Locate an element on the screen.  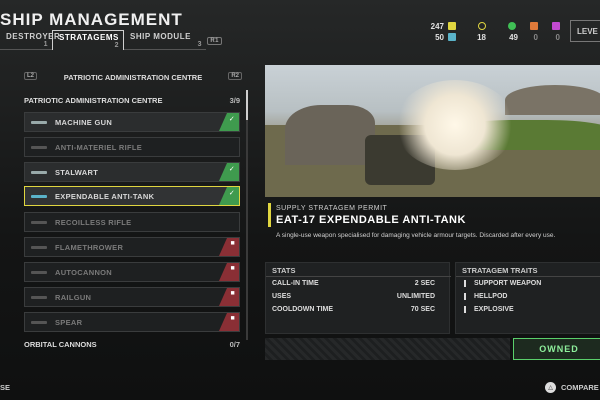
launcher-icon is located at coordinates (39, 196).